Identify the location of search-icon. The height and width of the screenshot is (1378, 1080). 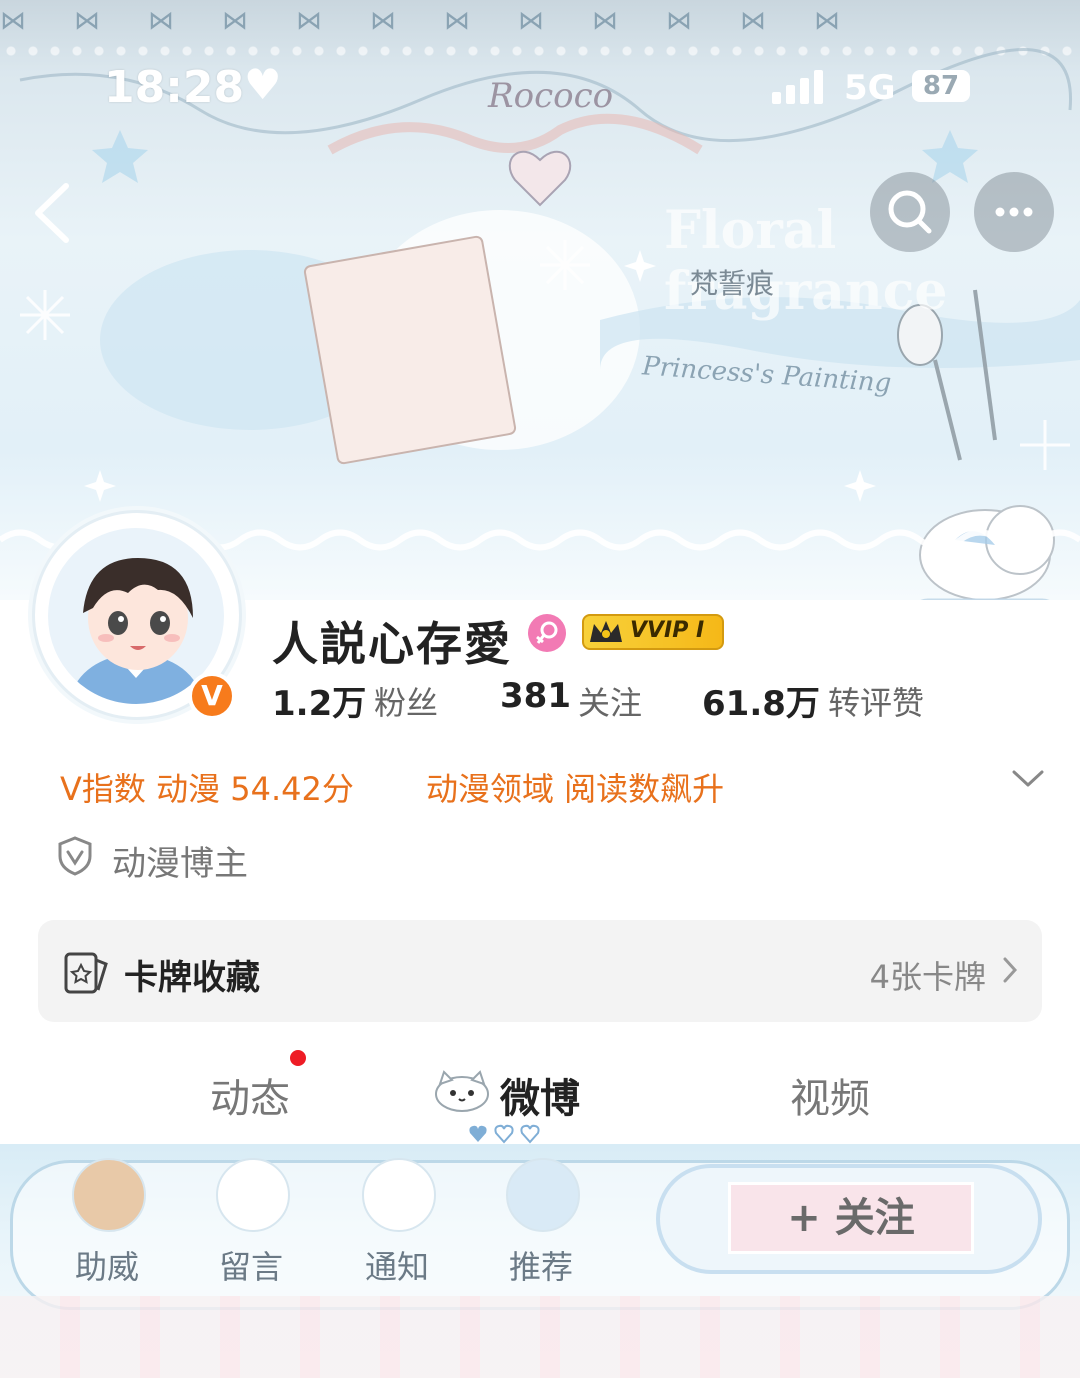
(910, 212).